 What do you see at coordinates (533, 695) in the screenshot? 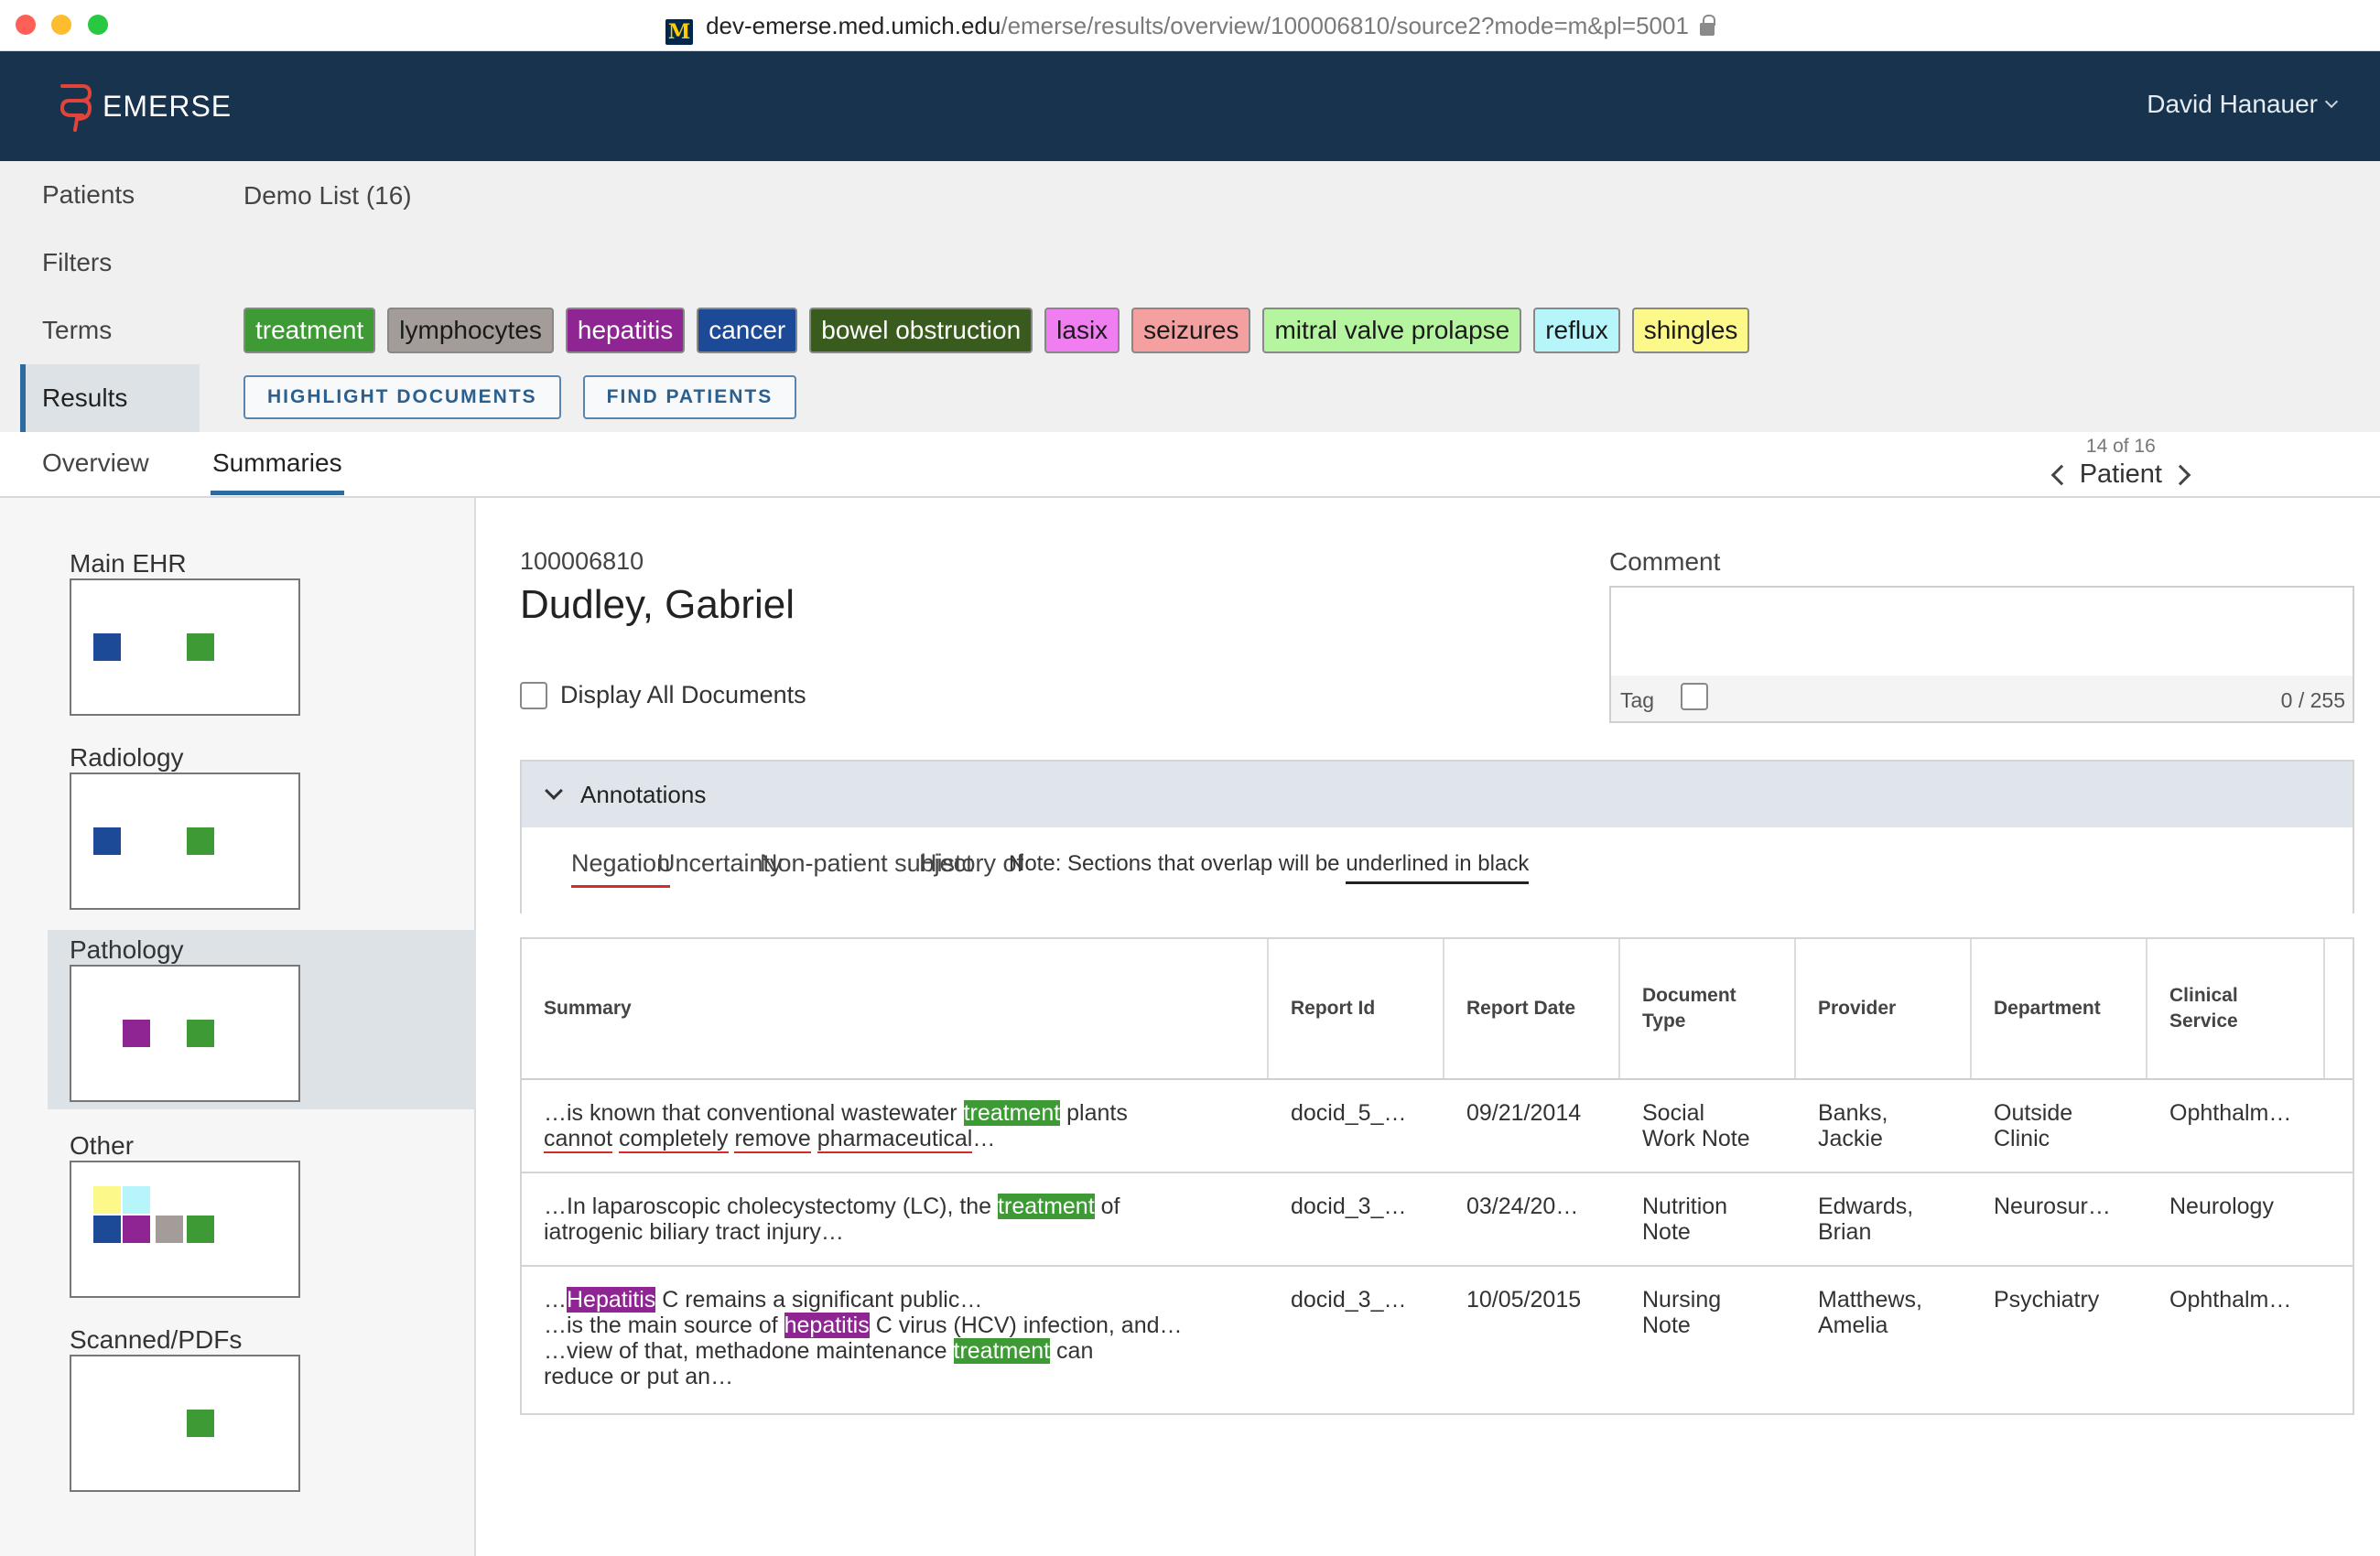
I see `display-all-checkbox` at bounding box center [533, 695].